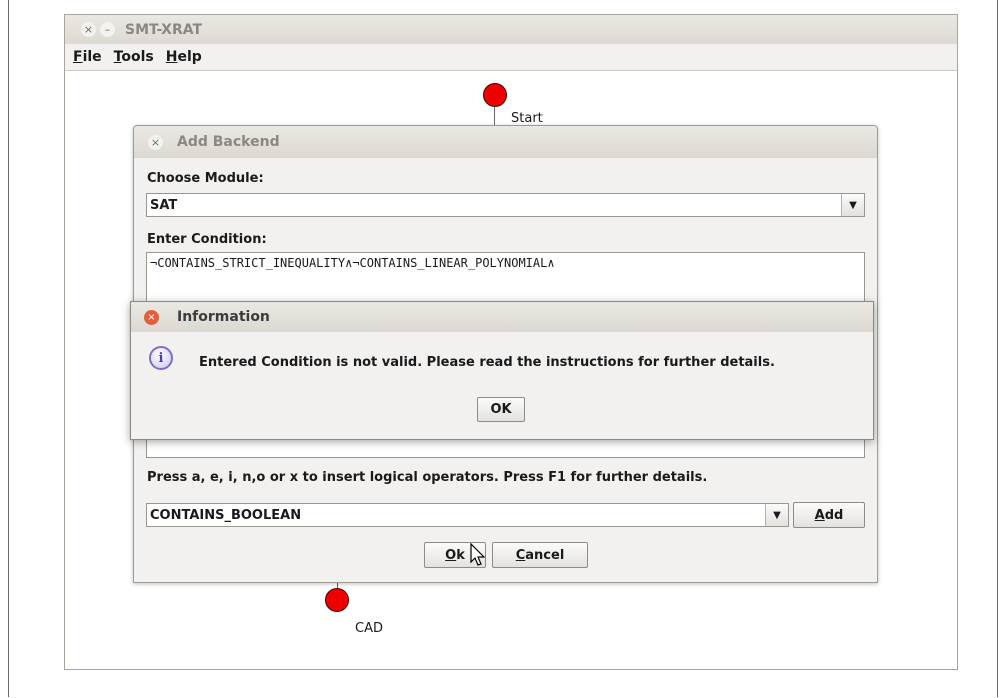  What do you see at coordinates (467, 515) in the screenshot?
I see `property-select: CONTAINS_BOOLEAN ▼` at bounding box center [467, 515].